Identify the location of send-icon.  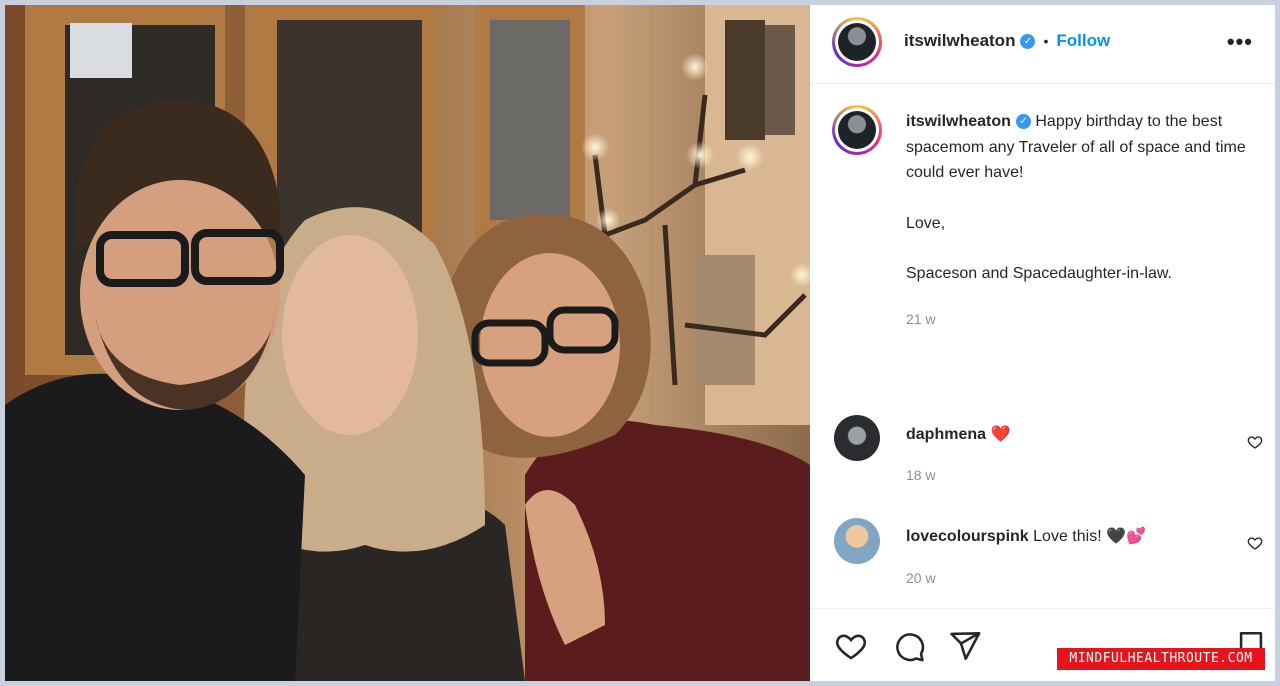
(965, 646).